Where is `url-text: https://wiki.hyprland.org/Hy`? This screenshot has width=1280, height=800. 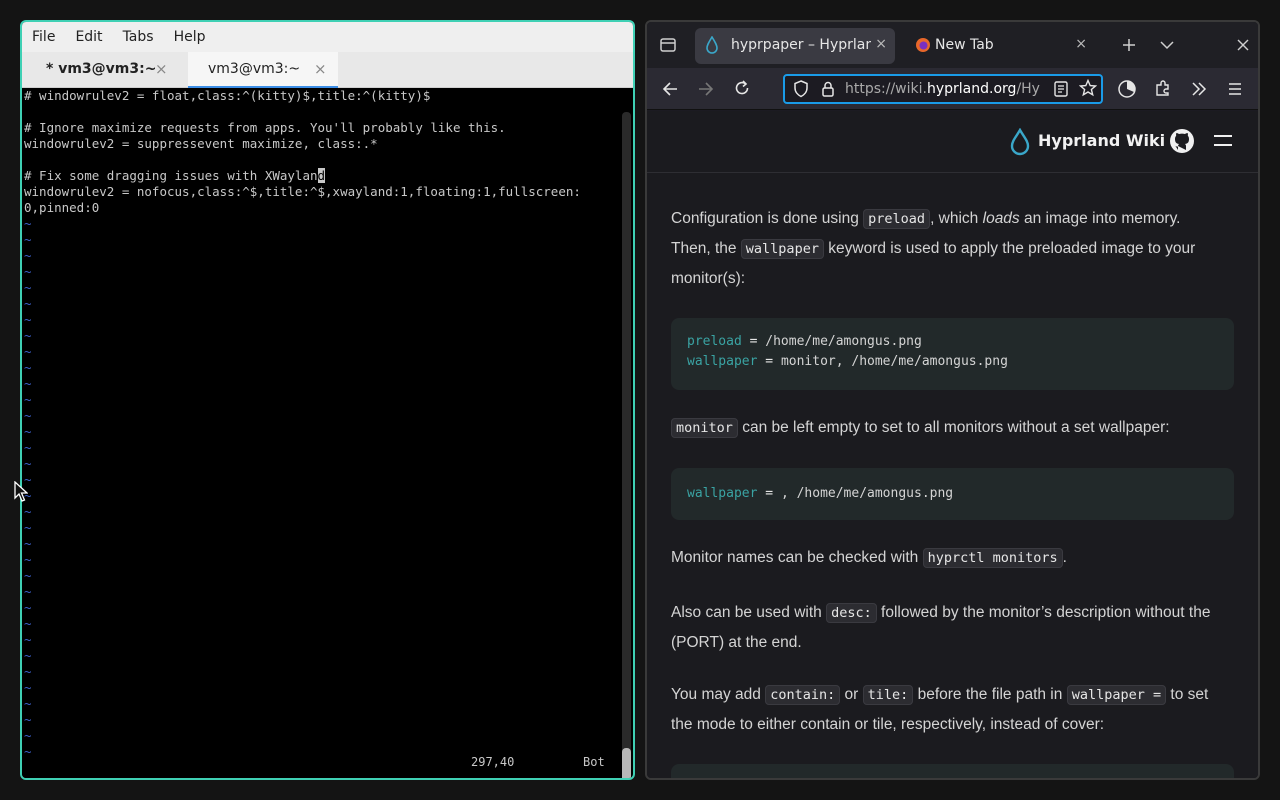 url-text: https://wiki.hyprland.org/Hy is located at coordinates (945, 89).